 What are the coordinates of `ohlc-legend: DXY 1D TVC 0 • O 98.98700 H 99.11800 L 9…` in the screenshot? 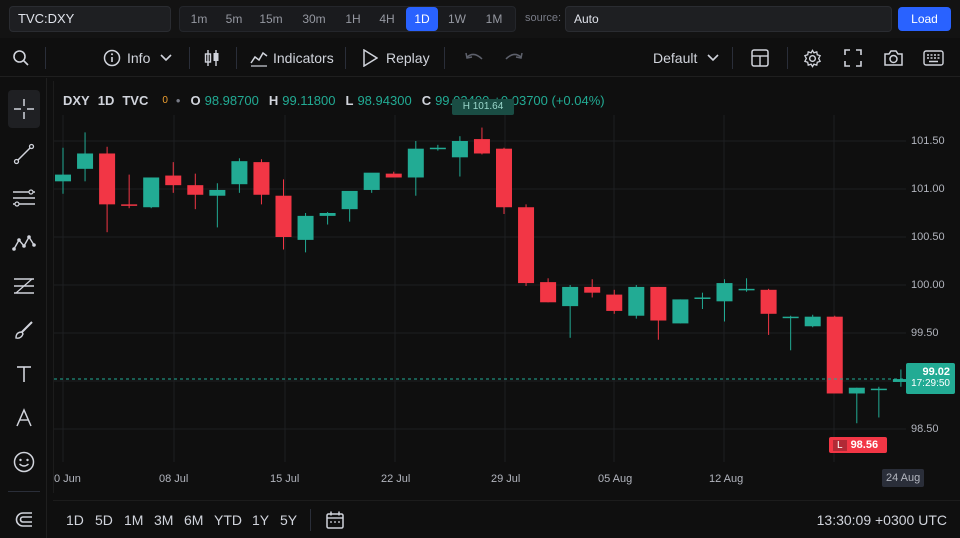 It's located at (339, 100).